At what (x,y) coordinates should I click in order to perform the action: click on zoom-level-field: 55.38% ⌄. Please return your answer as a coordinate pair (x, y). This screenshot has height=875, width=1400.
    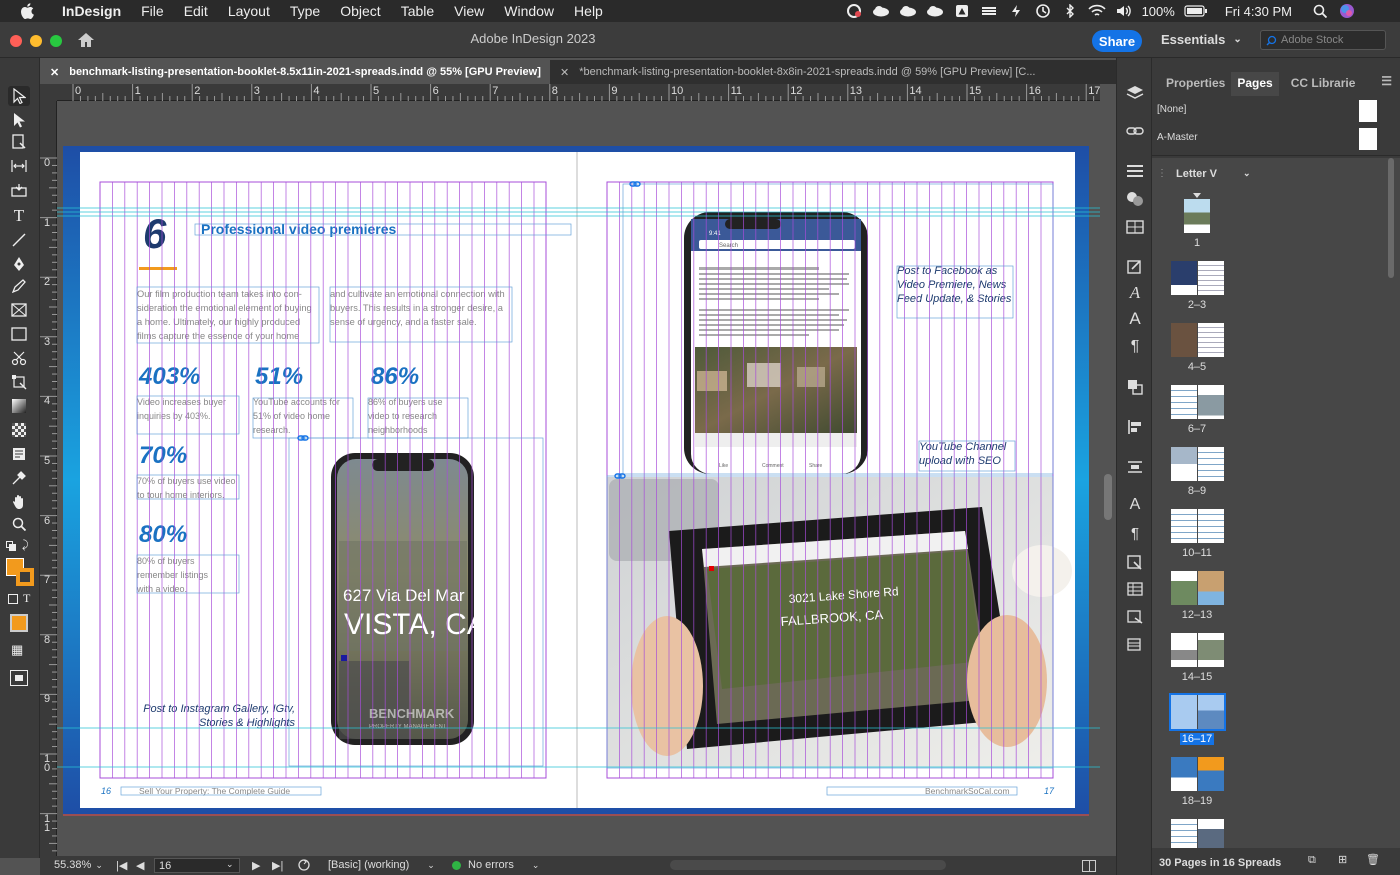
    Looking at the image, I should click on (78, 865).